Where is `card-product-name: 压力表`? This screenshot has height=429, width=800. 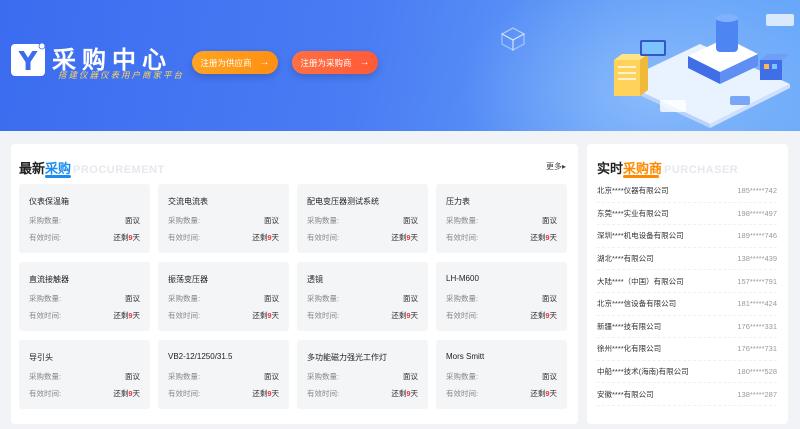 card-product-name: 压力表 is located at coordinates (458, 201).